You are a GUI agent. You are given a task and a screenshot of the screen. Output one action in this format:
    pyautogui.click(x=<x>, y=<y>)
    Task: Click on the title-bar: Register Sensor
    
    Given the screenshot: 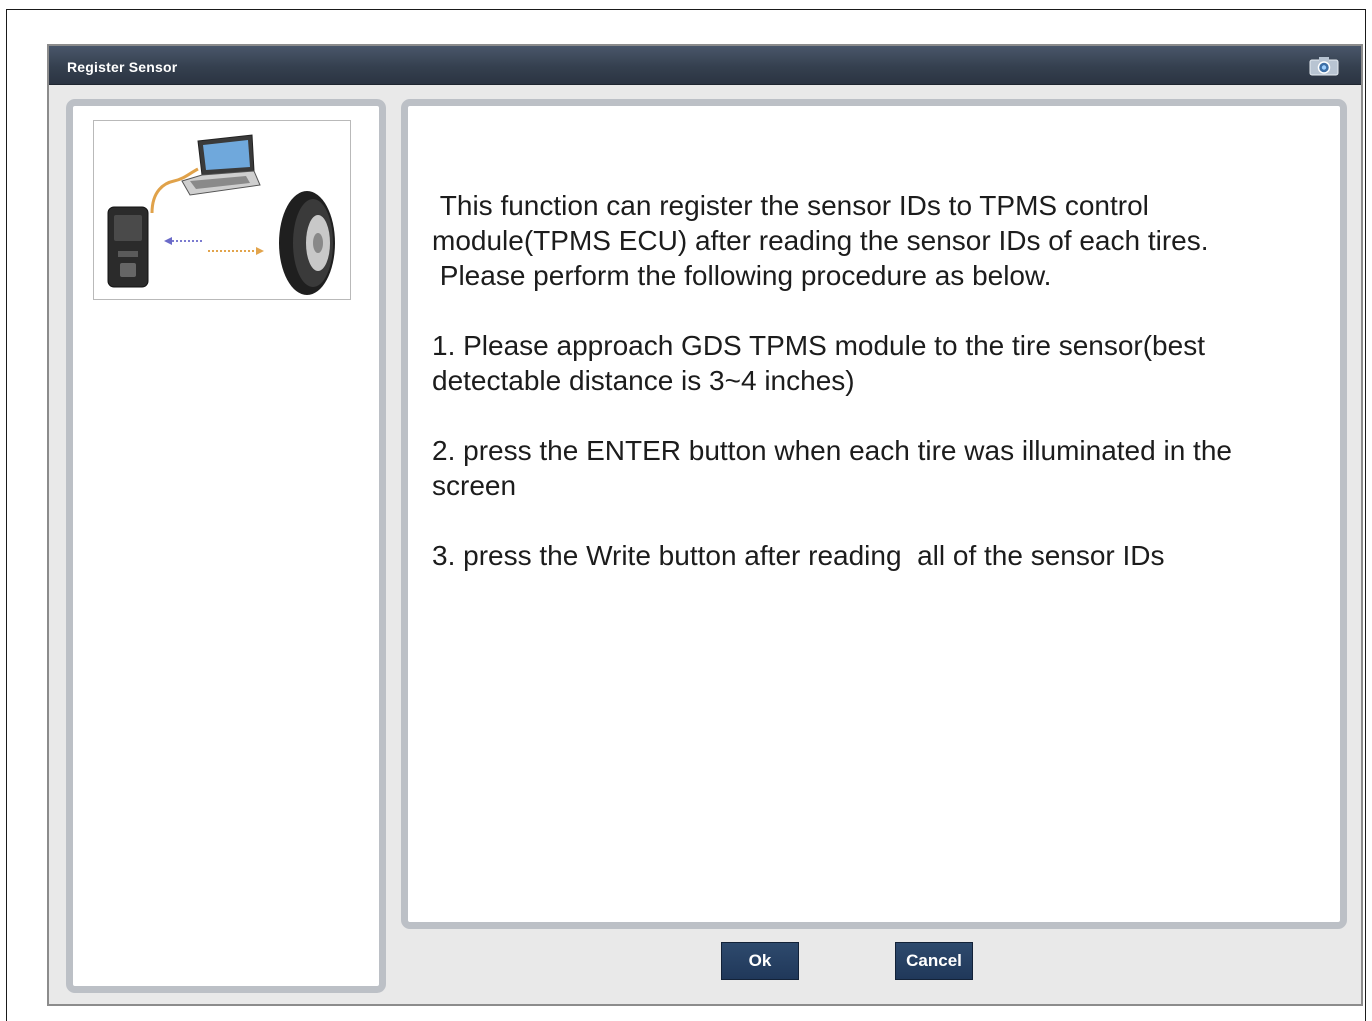 What is the action you would take?
    pyautogui.click(x=705, y=65)
    